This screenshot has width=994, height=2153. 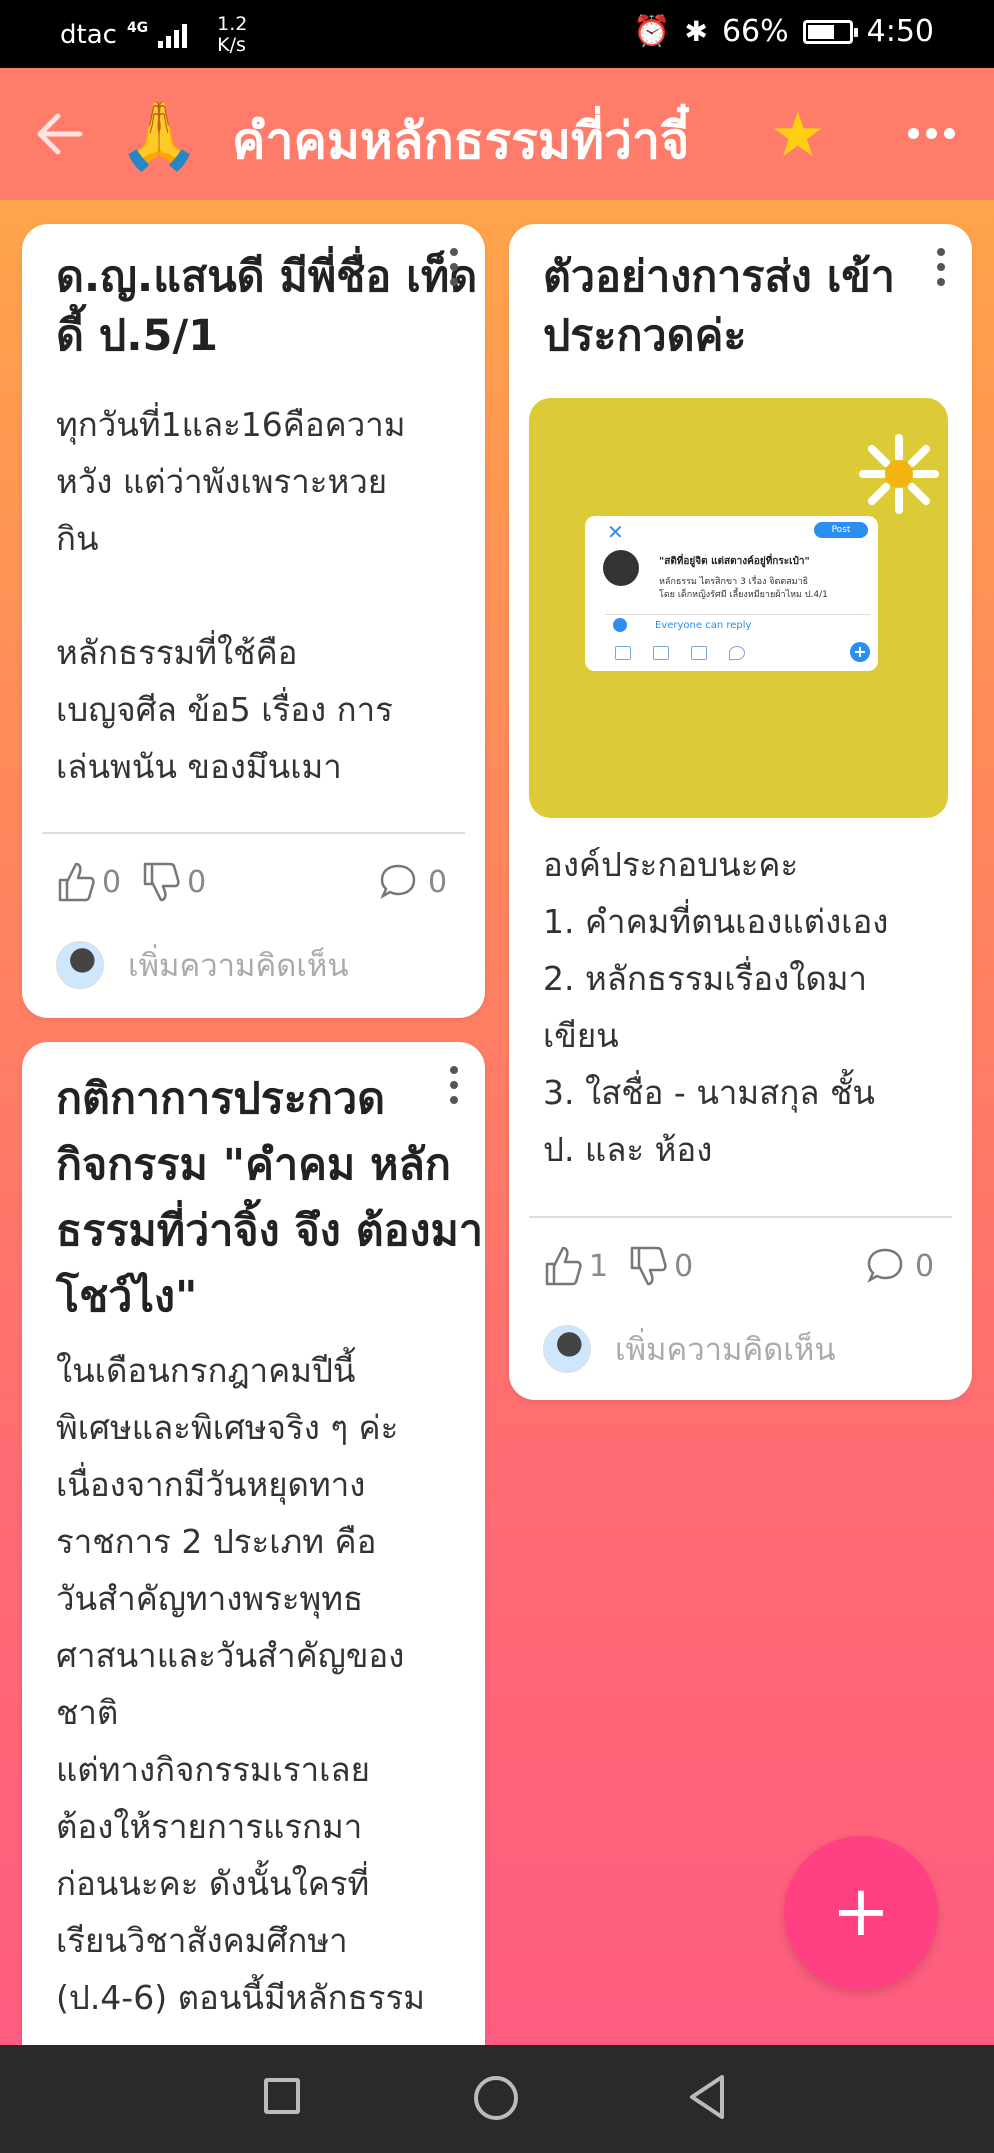 I want to click on more-dots-icon, so click(x=931, y=133).